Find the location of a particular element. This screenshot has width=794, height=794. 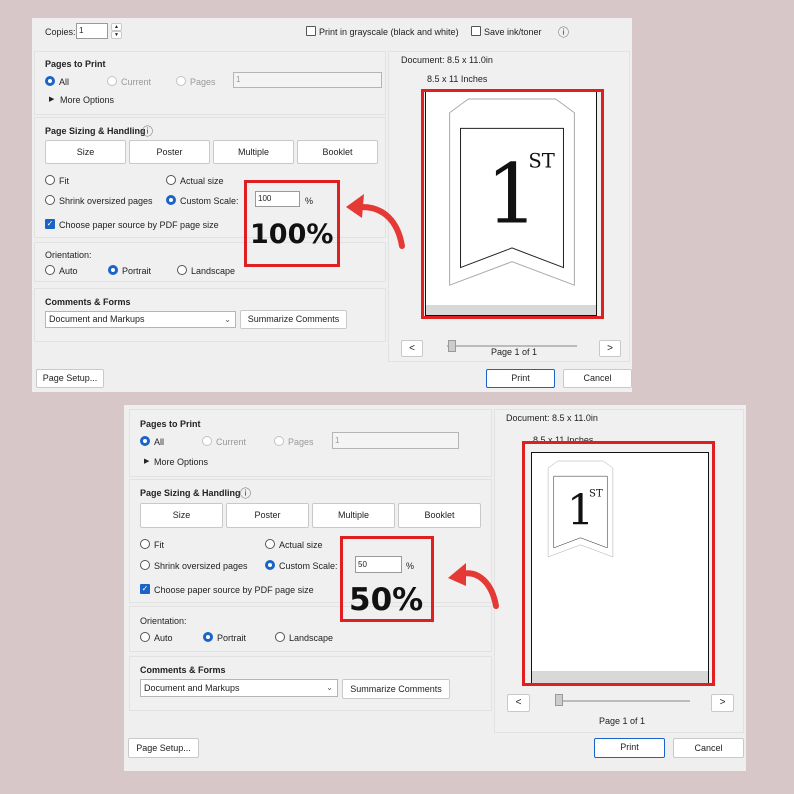

annotation-arrows is located at coordinates (422, 401).